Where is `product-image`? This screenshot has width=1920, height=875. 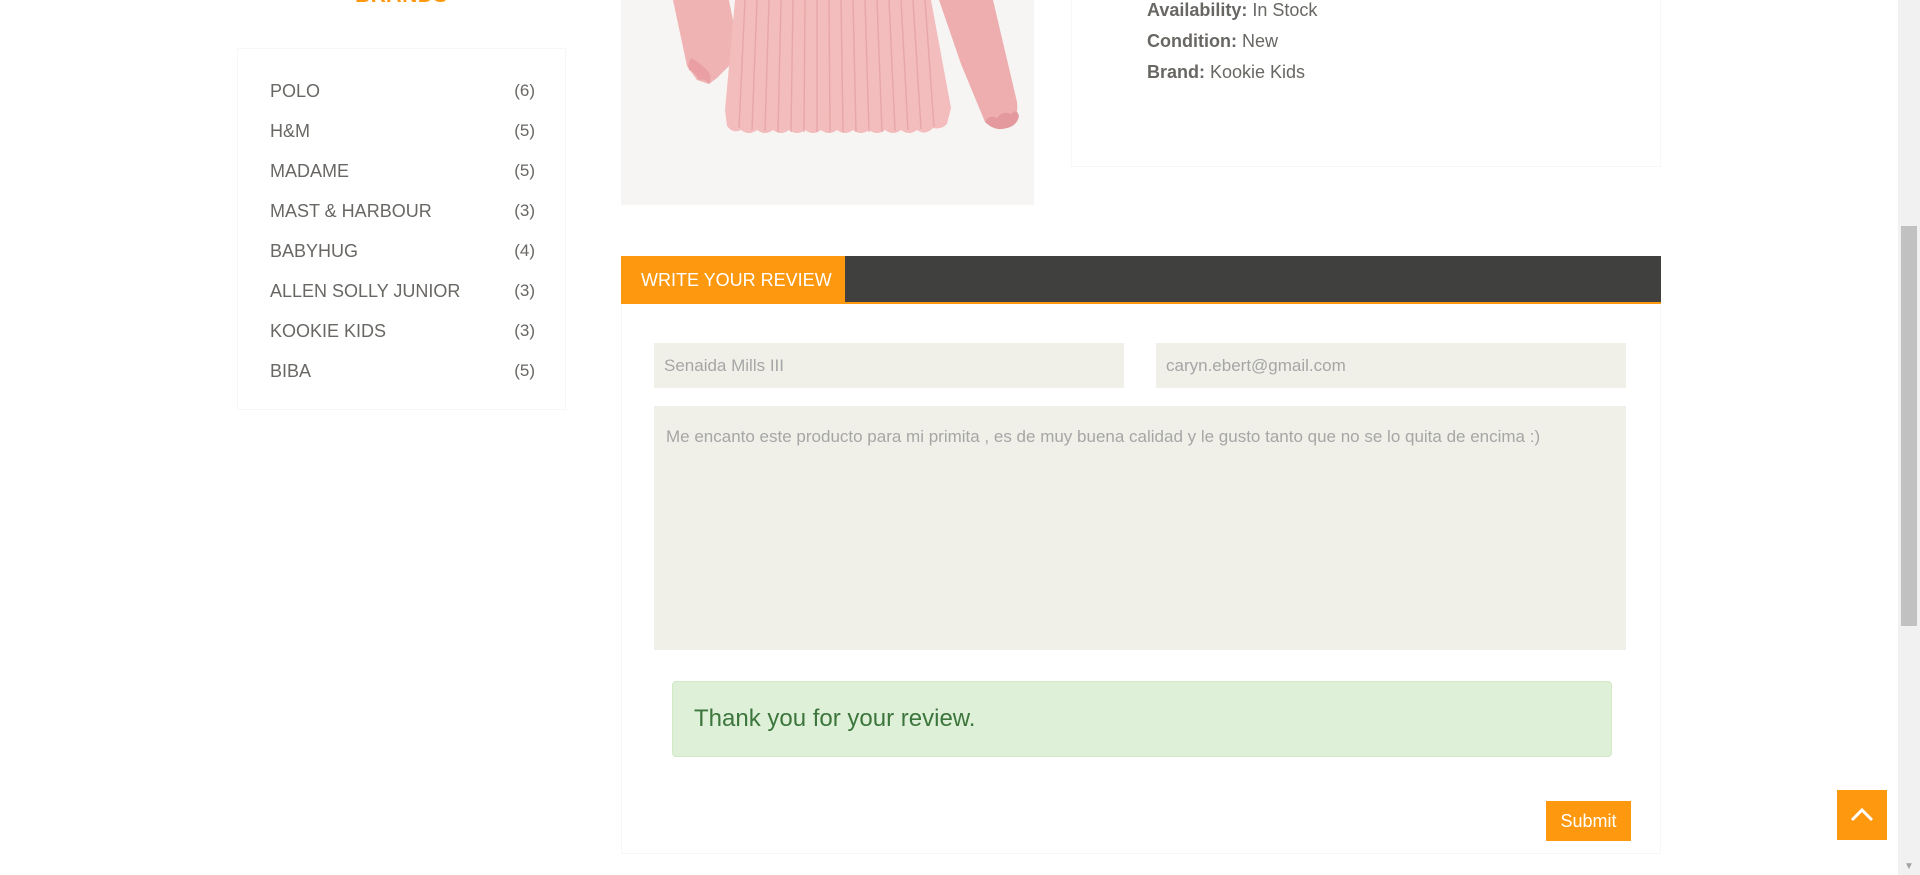
product-image is located at coordinates (827, 102).